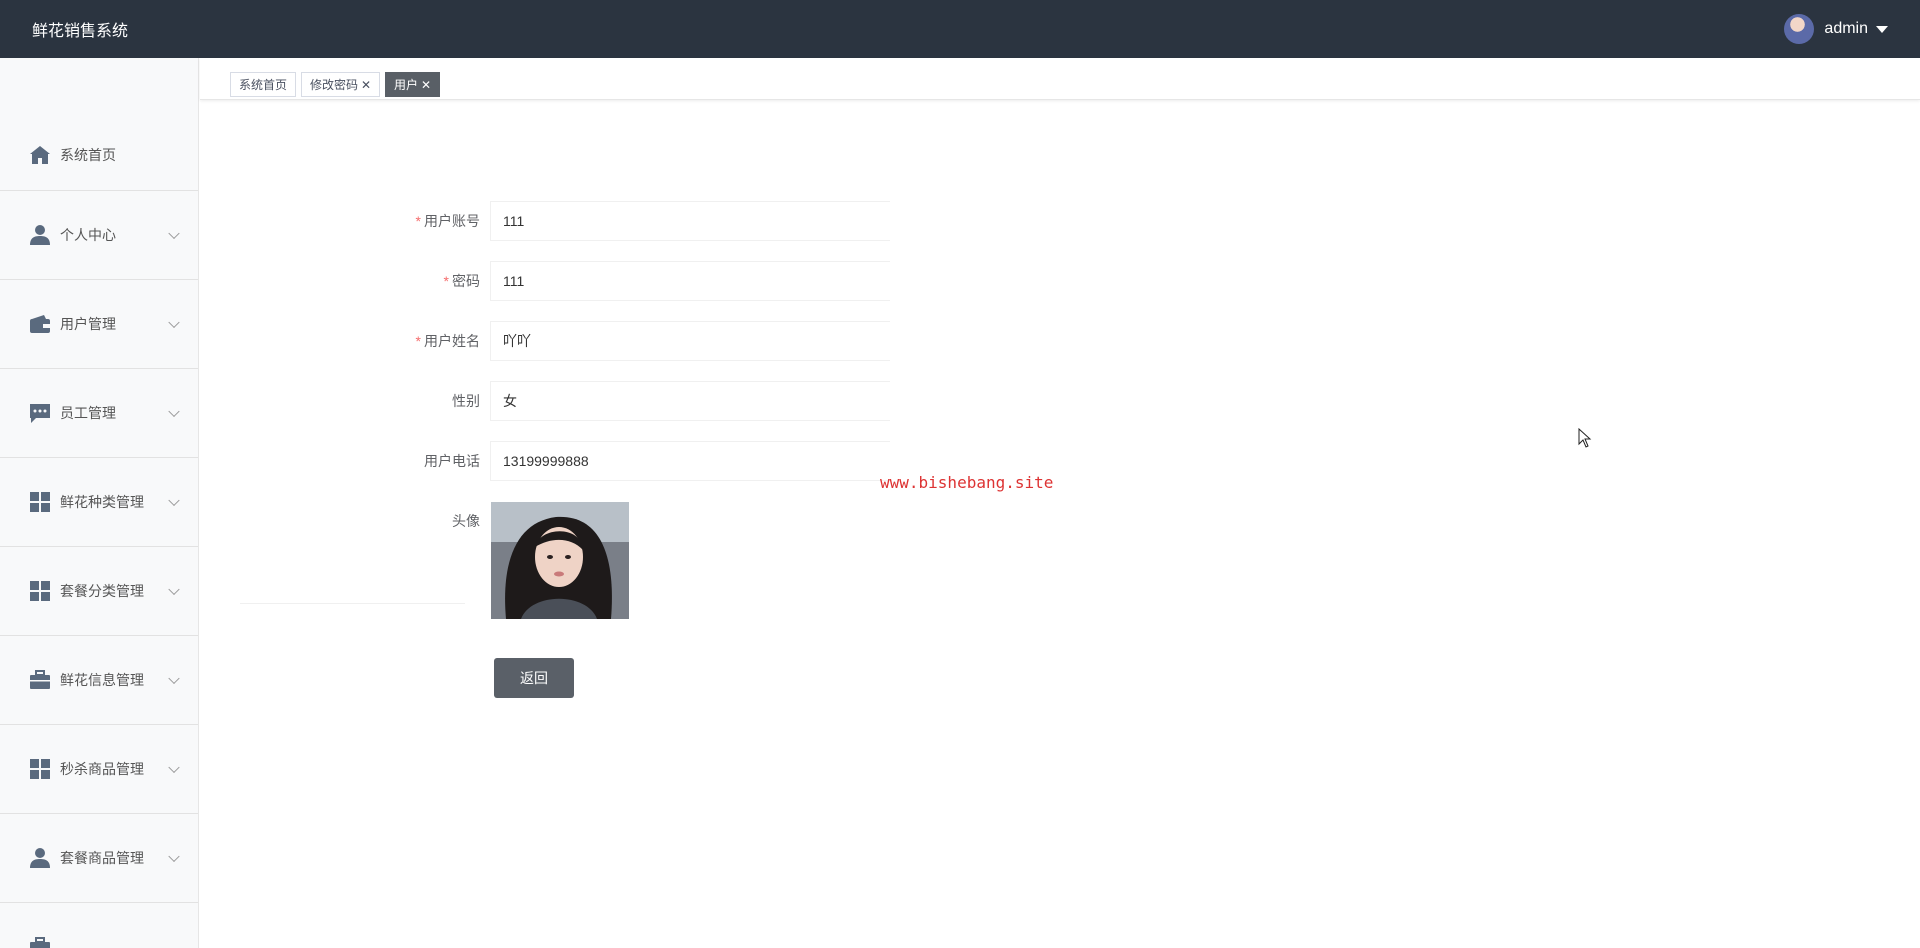  Describe the element at coordinates (88, 235) in the screenshot. I see `sidebar-item-label: 个人中心` at that location.